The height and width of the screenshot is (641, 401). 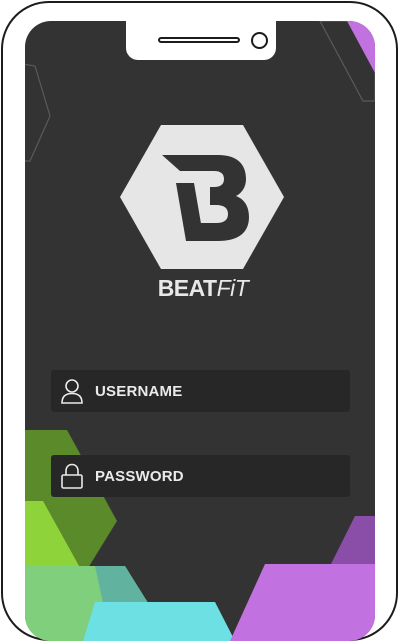 What do you see at coordinates (72, 391) in the screenshot?
I see `user-icon` at bounding box center [72, 391].